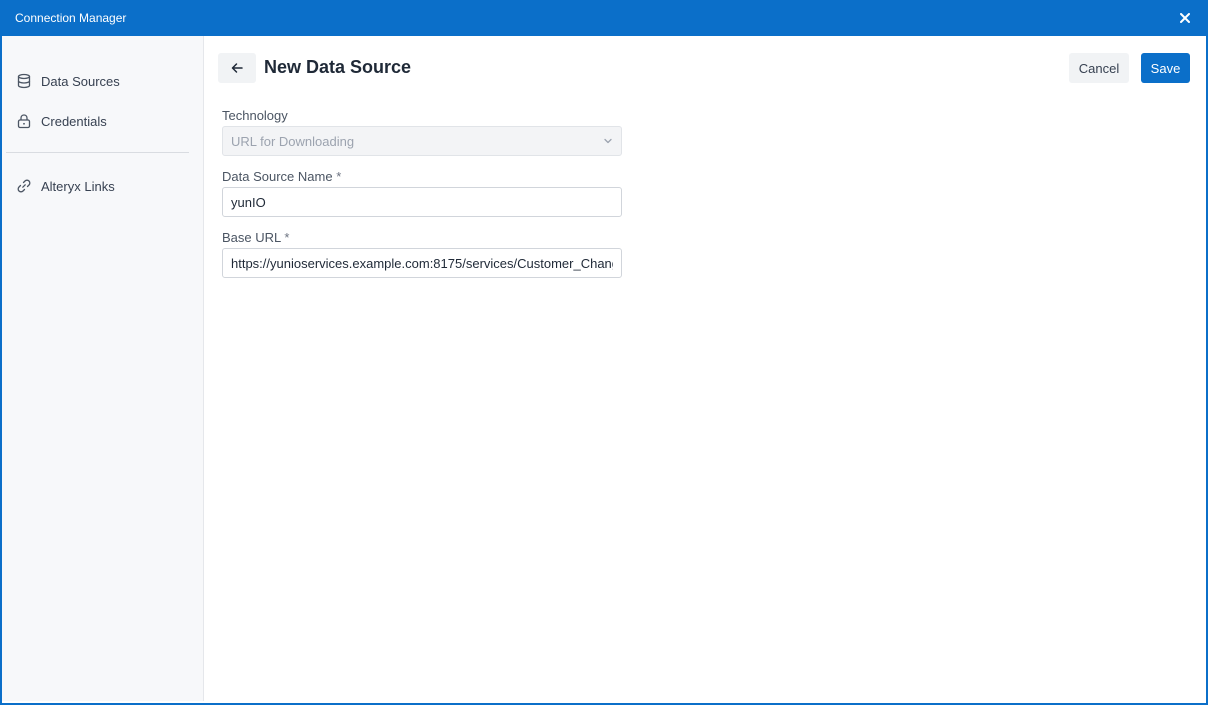 This screenshot has height=705, width=1208. I want to click on sidebar-item-credentials: Credentials, so click(61, 121).